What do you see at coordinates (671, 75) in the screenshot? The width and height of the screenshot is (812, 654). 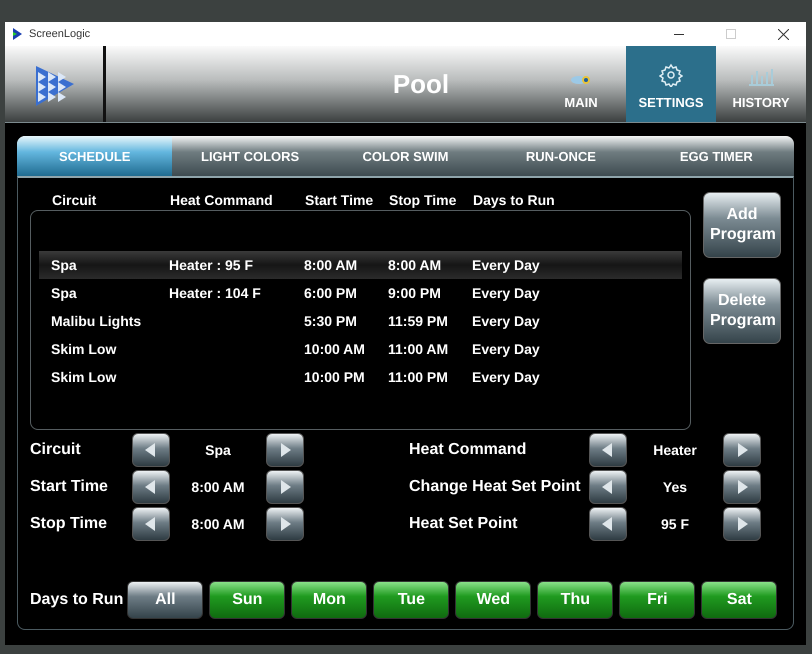 I see `settings-icon` at bounding box center [671, 75].